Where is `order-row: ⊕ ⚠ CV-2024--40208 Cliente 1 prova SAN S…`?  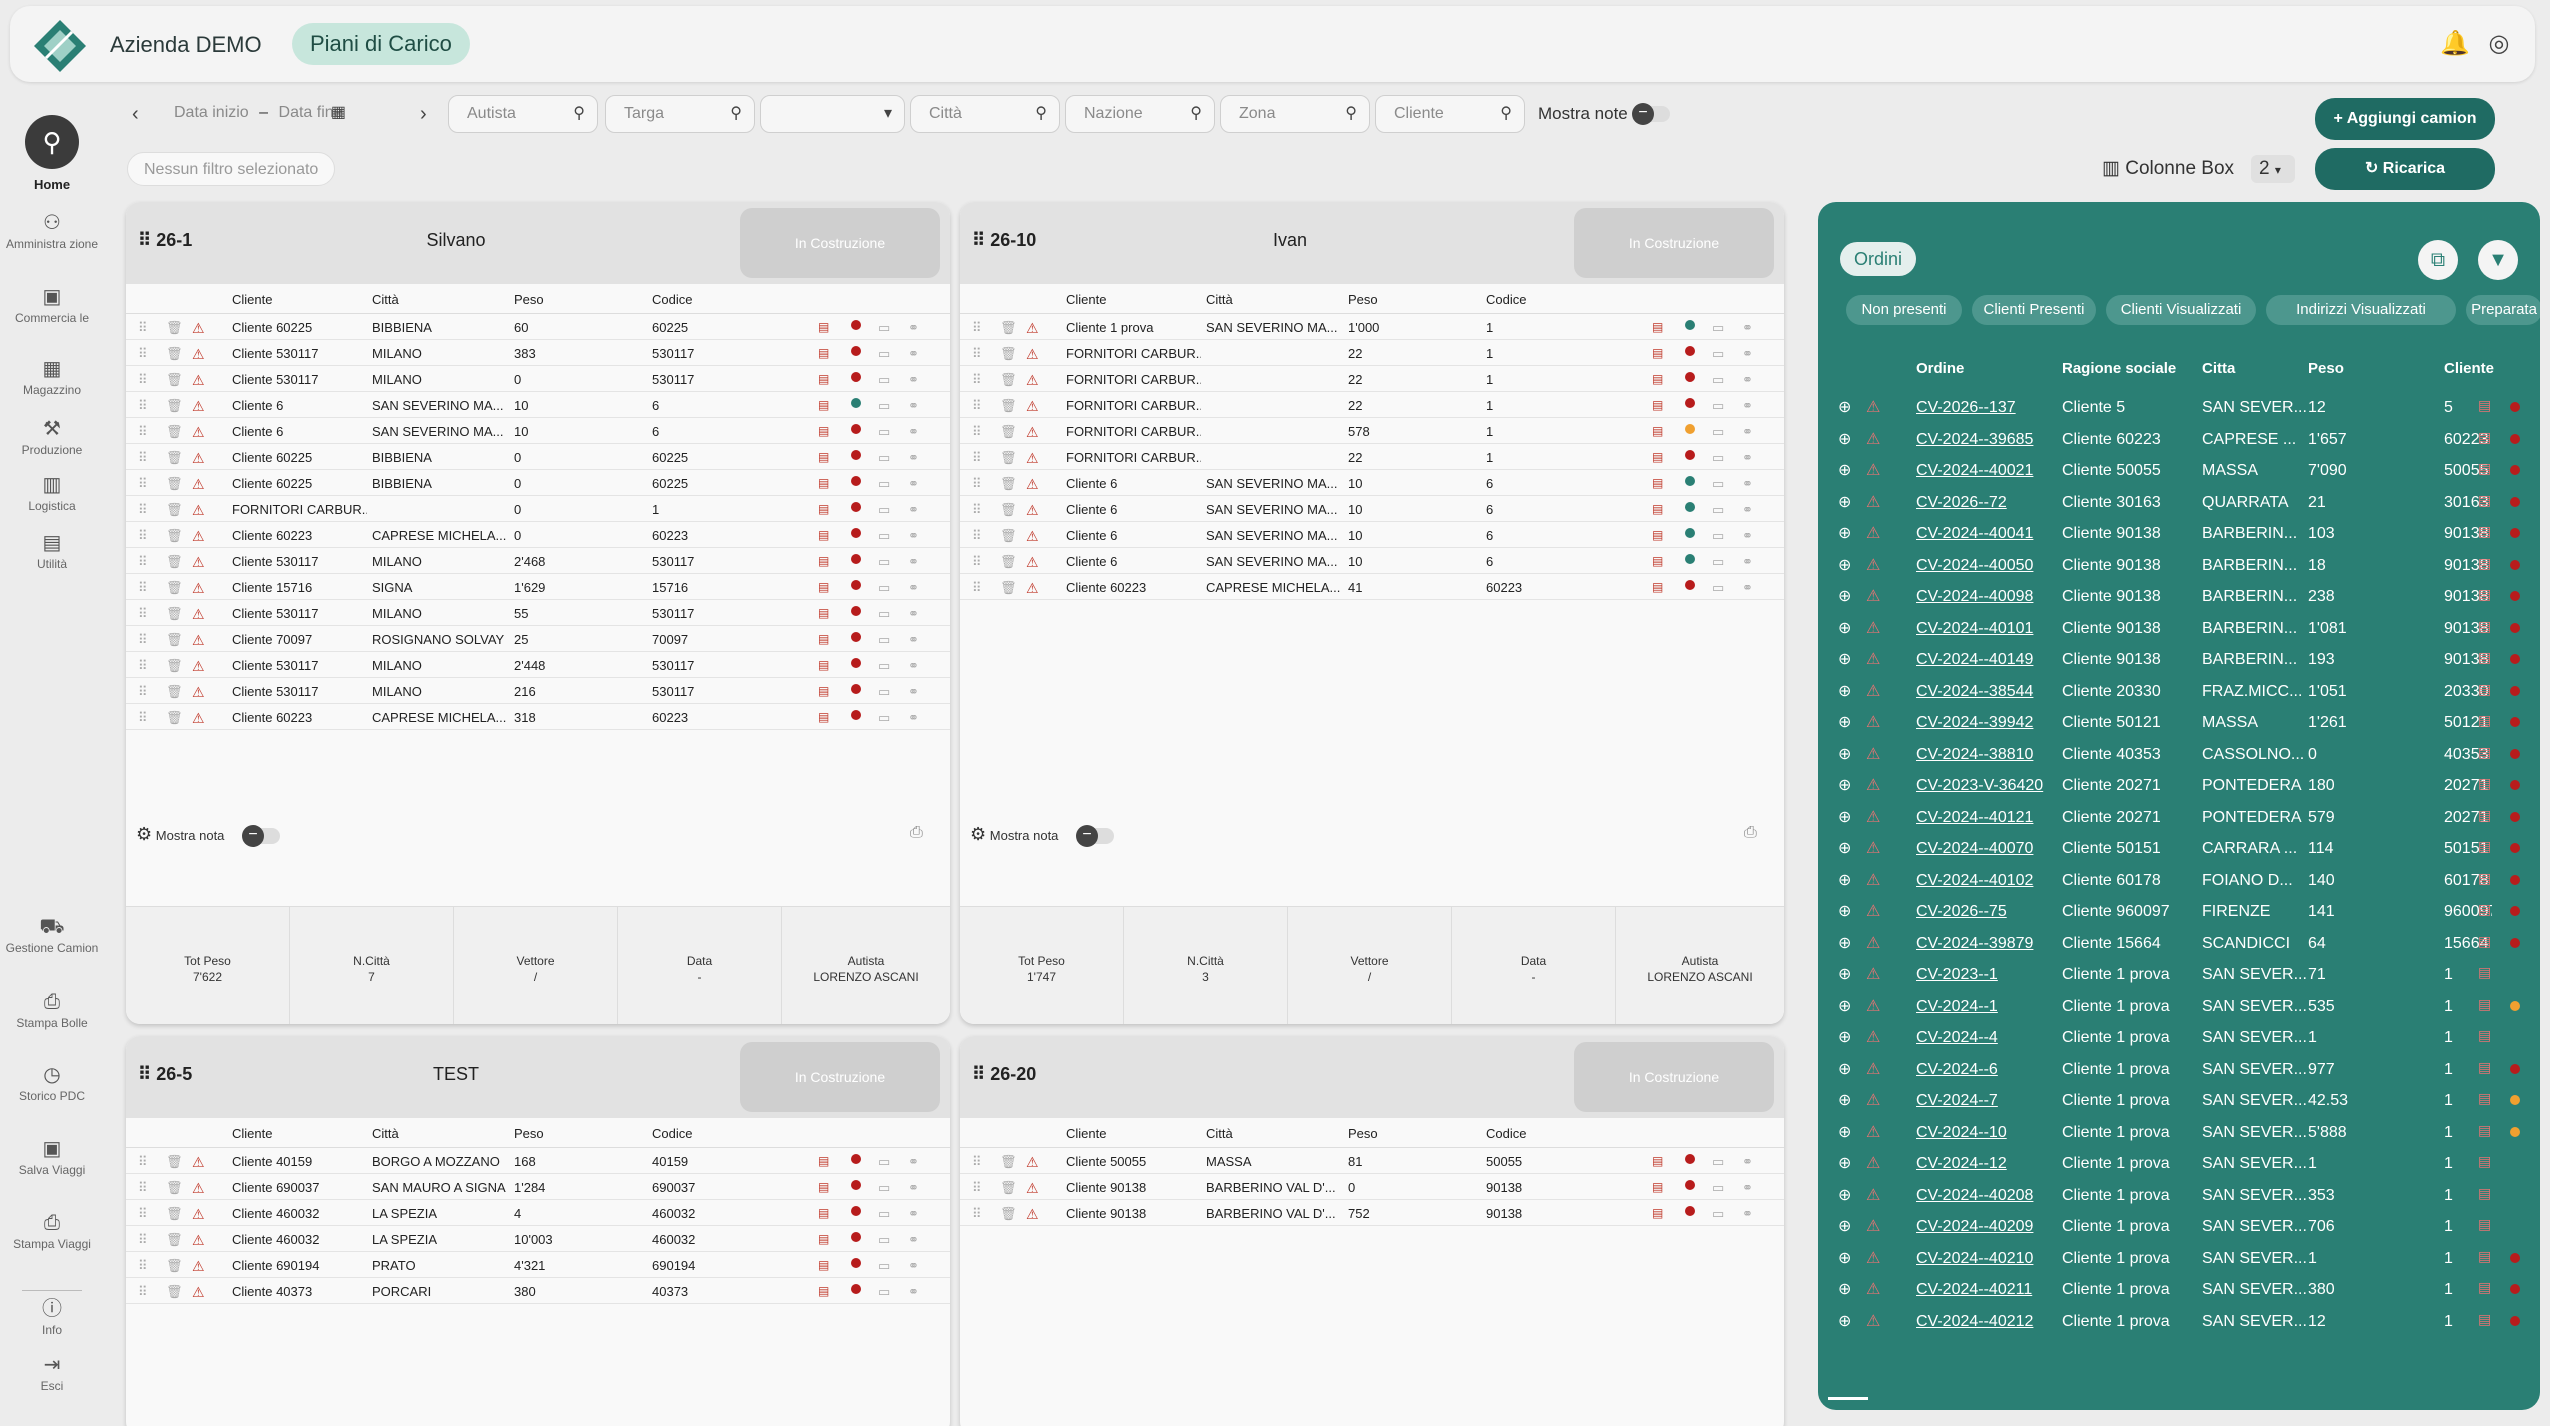 order-row: ⊕ ⚠ CV-2024--40208 Cliente 1 prova SAN S… is located at coordinates (2181, 1196).